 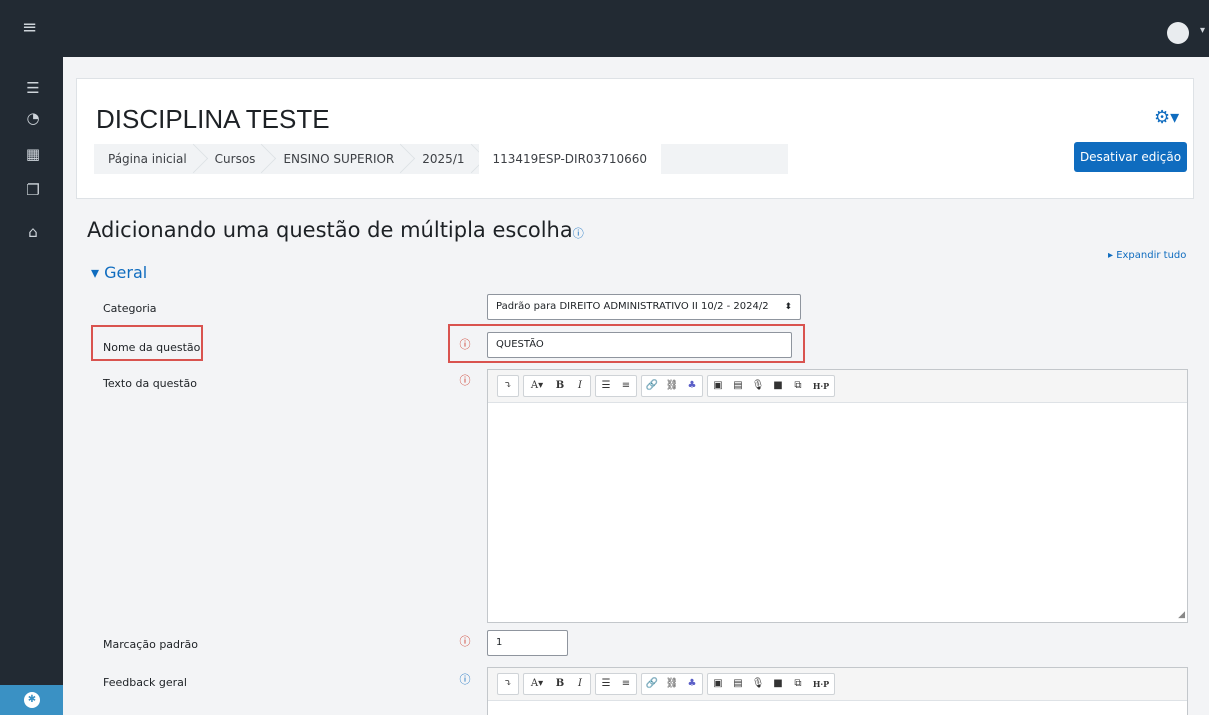 I want to click on accessibility-button: ✱, so click(x=31, y=700).